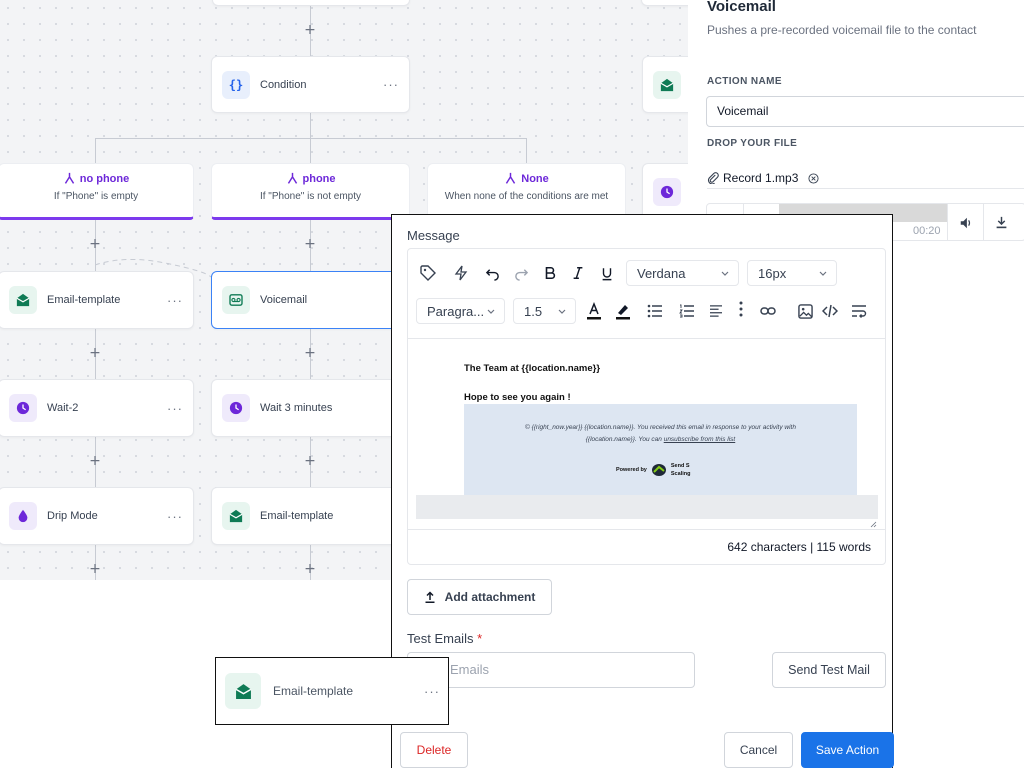 This screenshot has width=1024, height=768. I want to click on test-emails-label-text: Test Emails, so click(440, 638).